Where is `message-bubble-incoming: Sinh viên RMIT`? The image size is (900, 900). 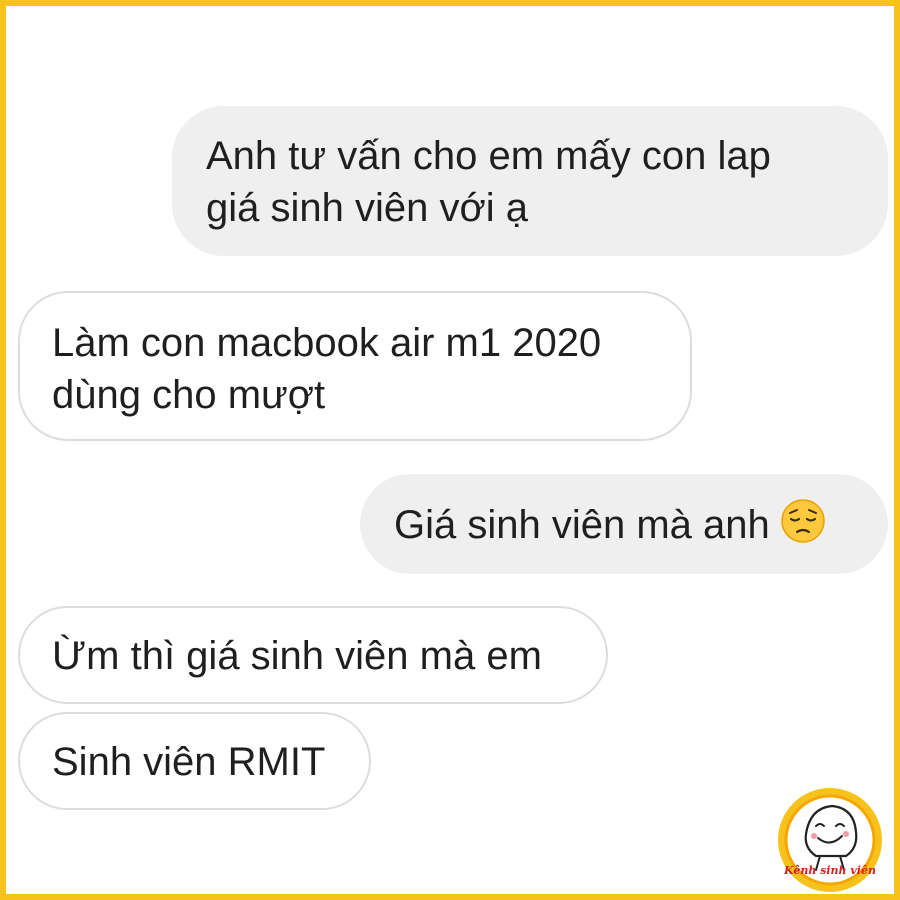 message-bubble-incoming: Sinh viên RMIT is located at coordinates (194, 761).